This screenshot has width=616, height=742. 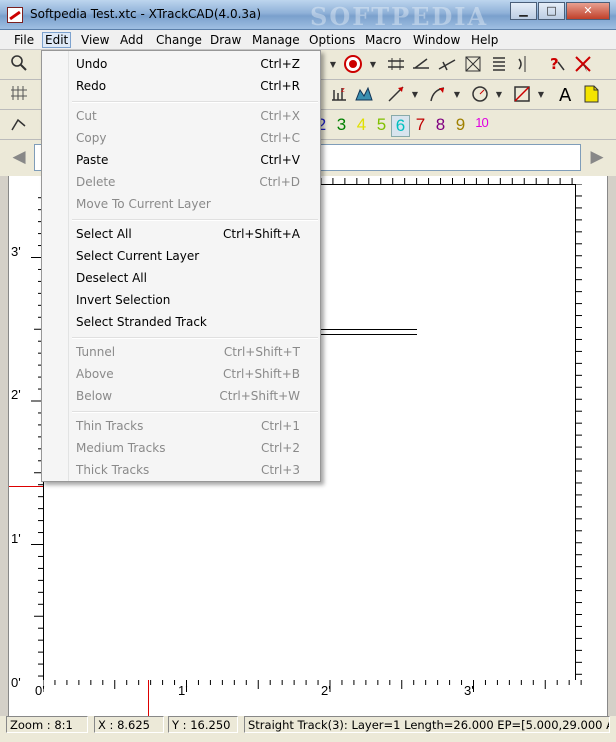 I want to click on y-axis-label: 0', so click(x=16, y=682).